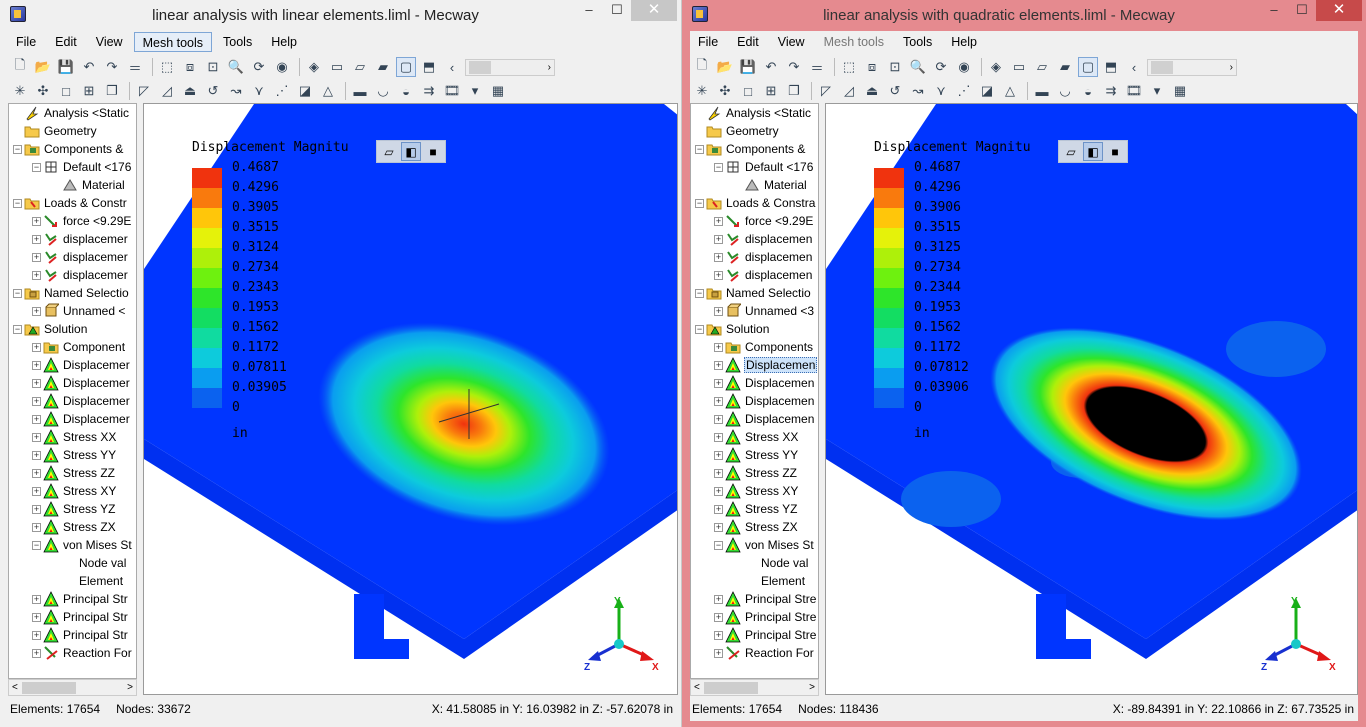 This screenshot has height=727, width=1366. What do you see at coordinates (1019, 67) in the screenshot?
I see `surface-icon: ▭` at bounding box center [1019, 67].